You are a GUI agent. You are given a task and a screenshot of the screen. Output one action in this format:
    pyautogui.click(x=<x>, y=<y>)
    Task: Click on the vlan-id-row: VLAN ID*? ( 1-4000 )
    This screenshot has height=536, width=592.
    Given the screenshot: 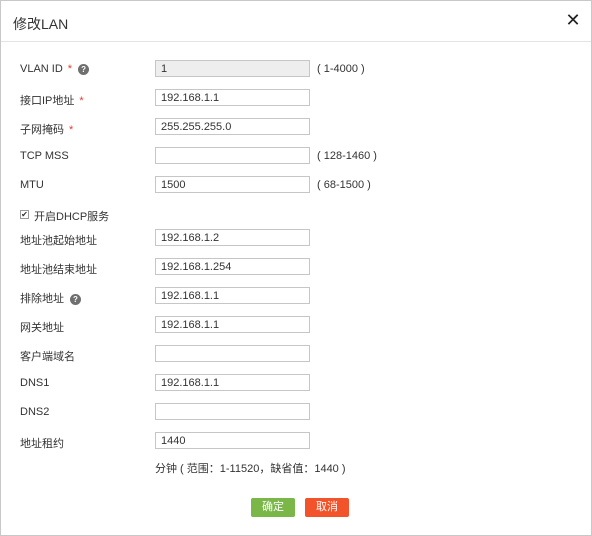 What is the action you would take?
    pyautogui.click(x=296, y=71)
    